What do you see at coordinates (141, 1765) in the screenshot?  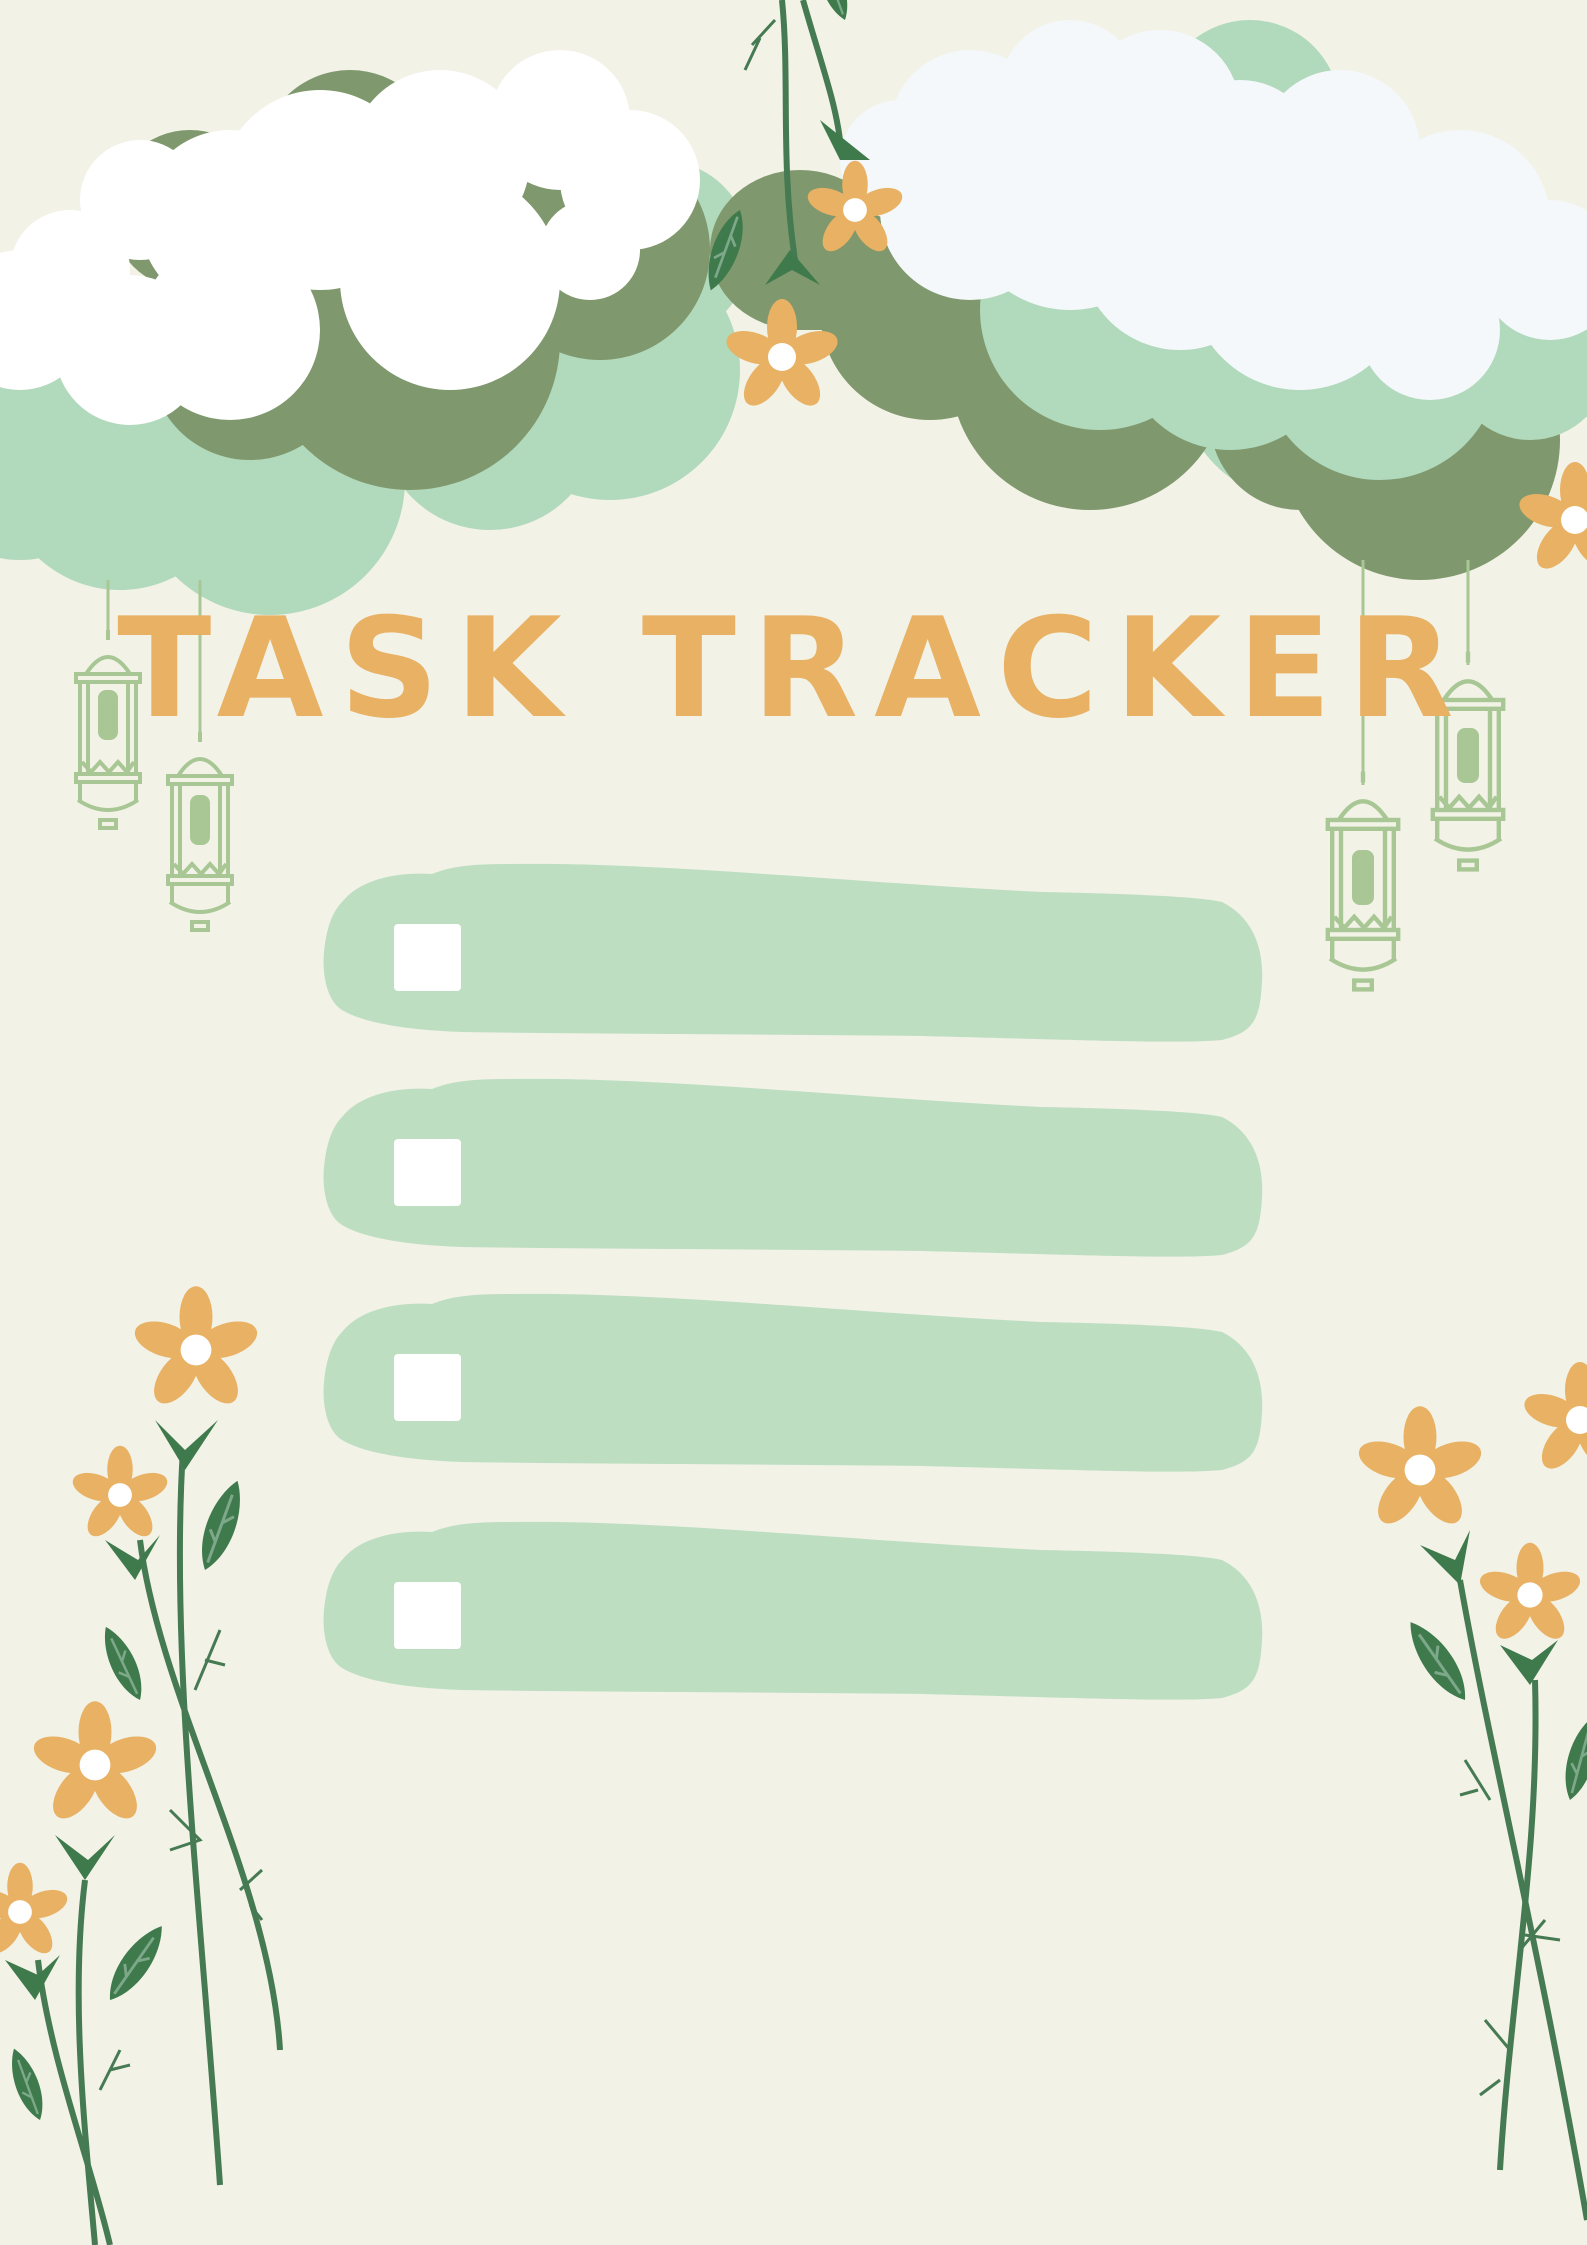 I see `flower-vine-left` at bounding box center [141, 1765].